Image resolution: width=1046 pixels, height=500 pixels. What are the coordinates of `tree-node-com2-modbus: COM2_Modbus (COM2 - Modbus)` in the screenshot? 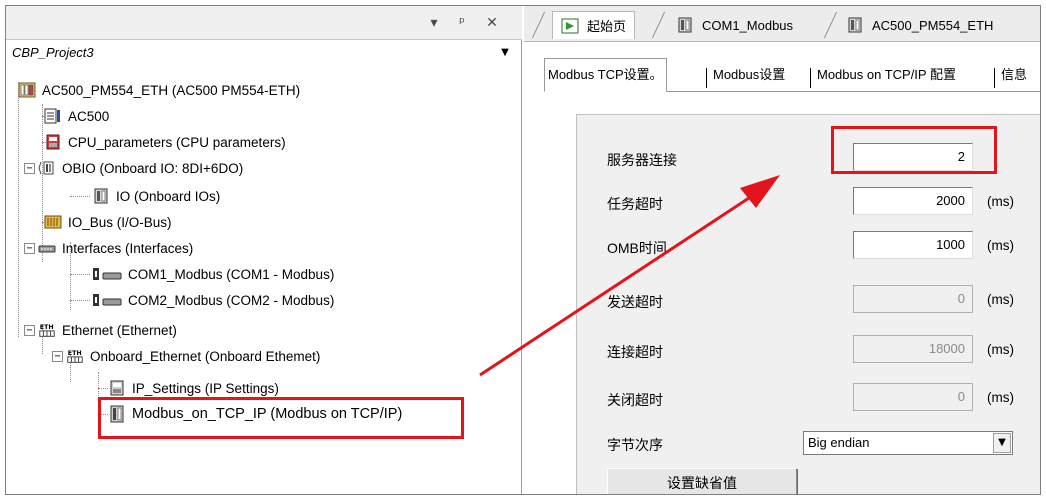 It's located at (213, 300).